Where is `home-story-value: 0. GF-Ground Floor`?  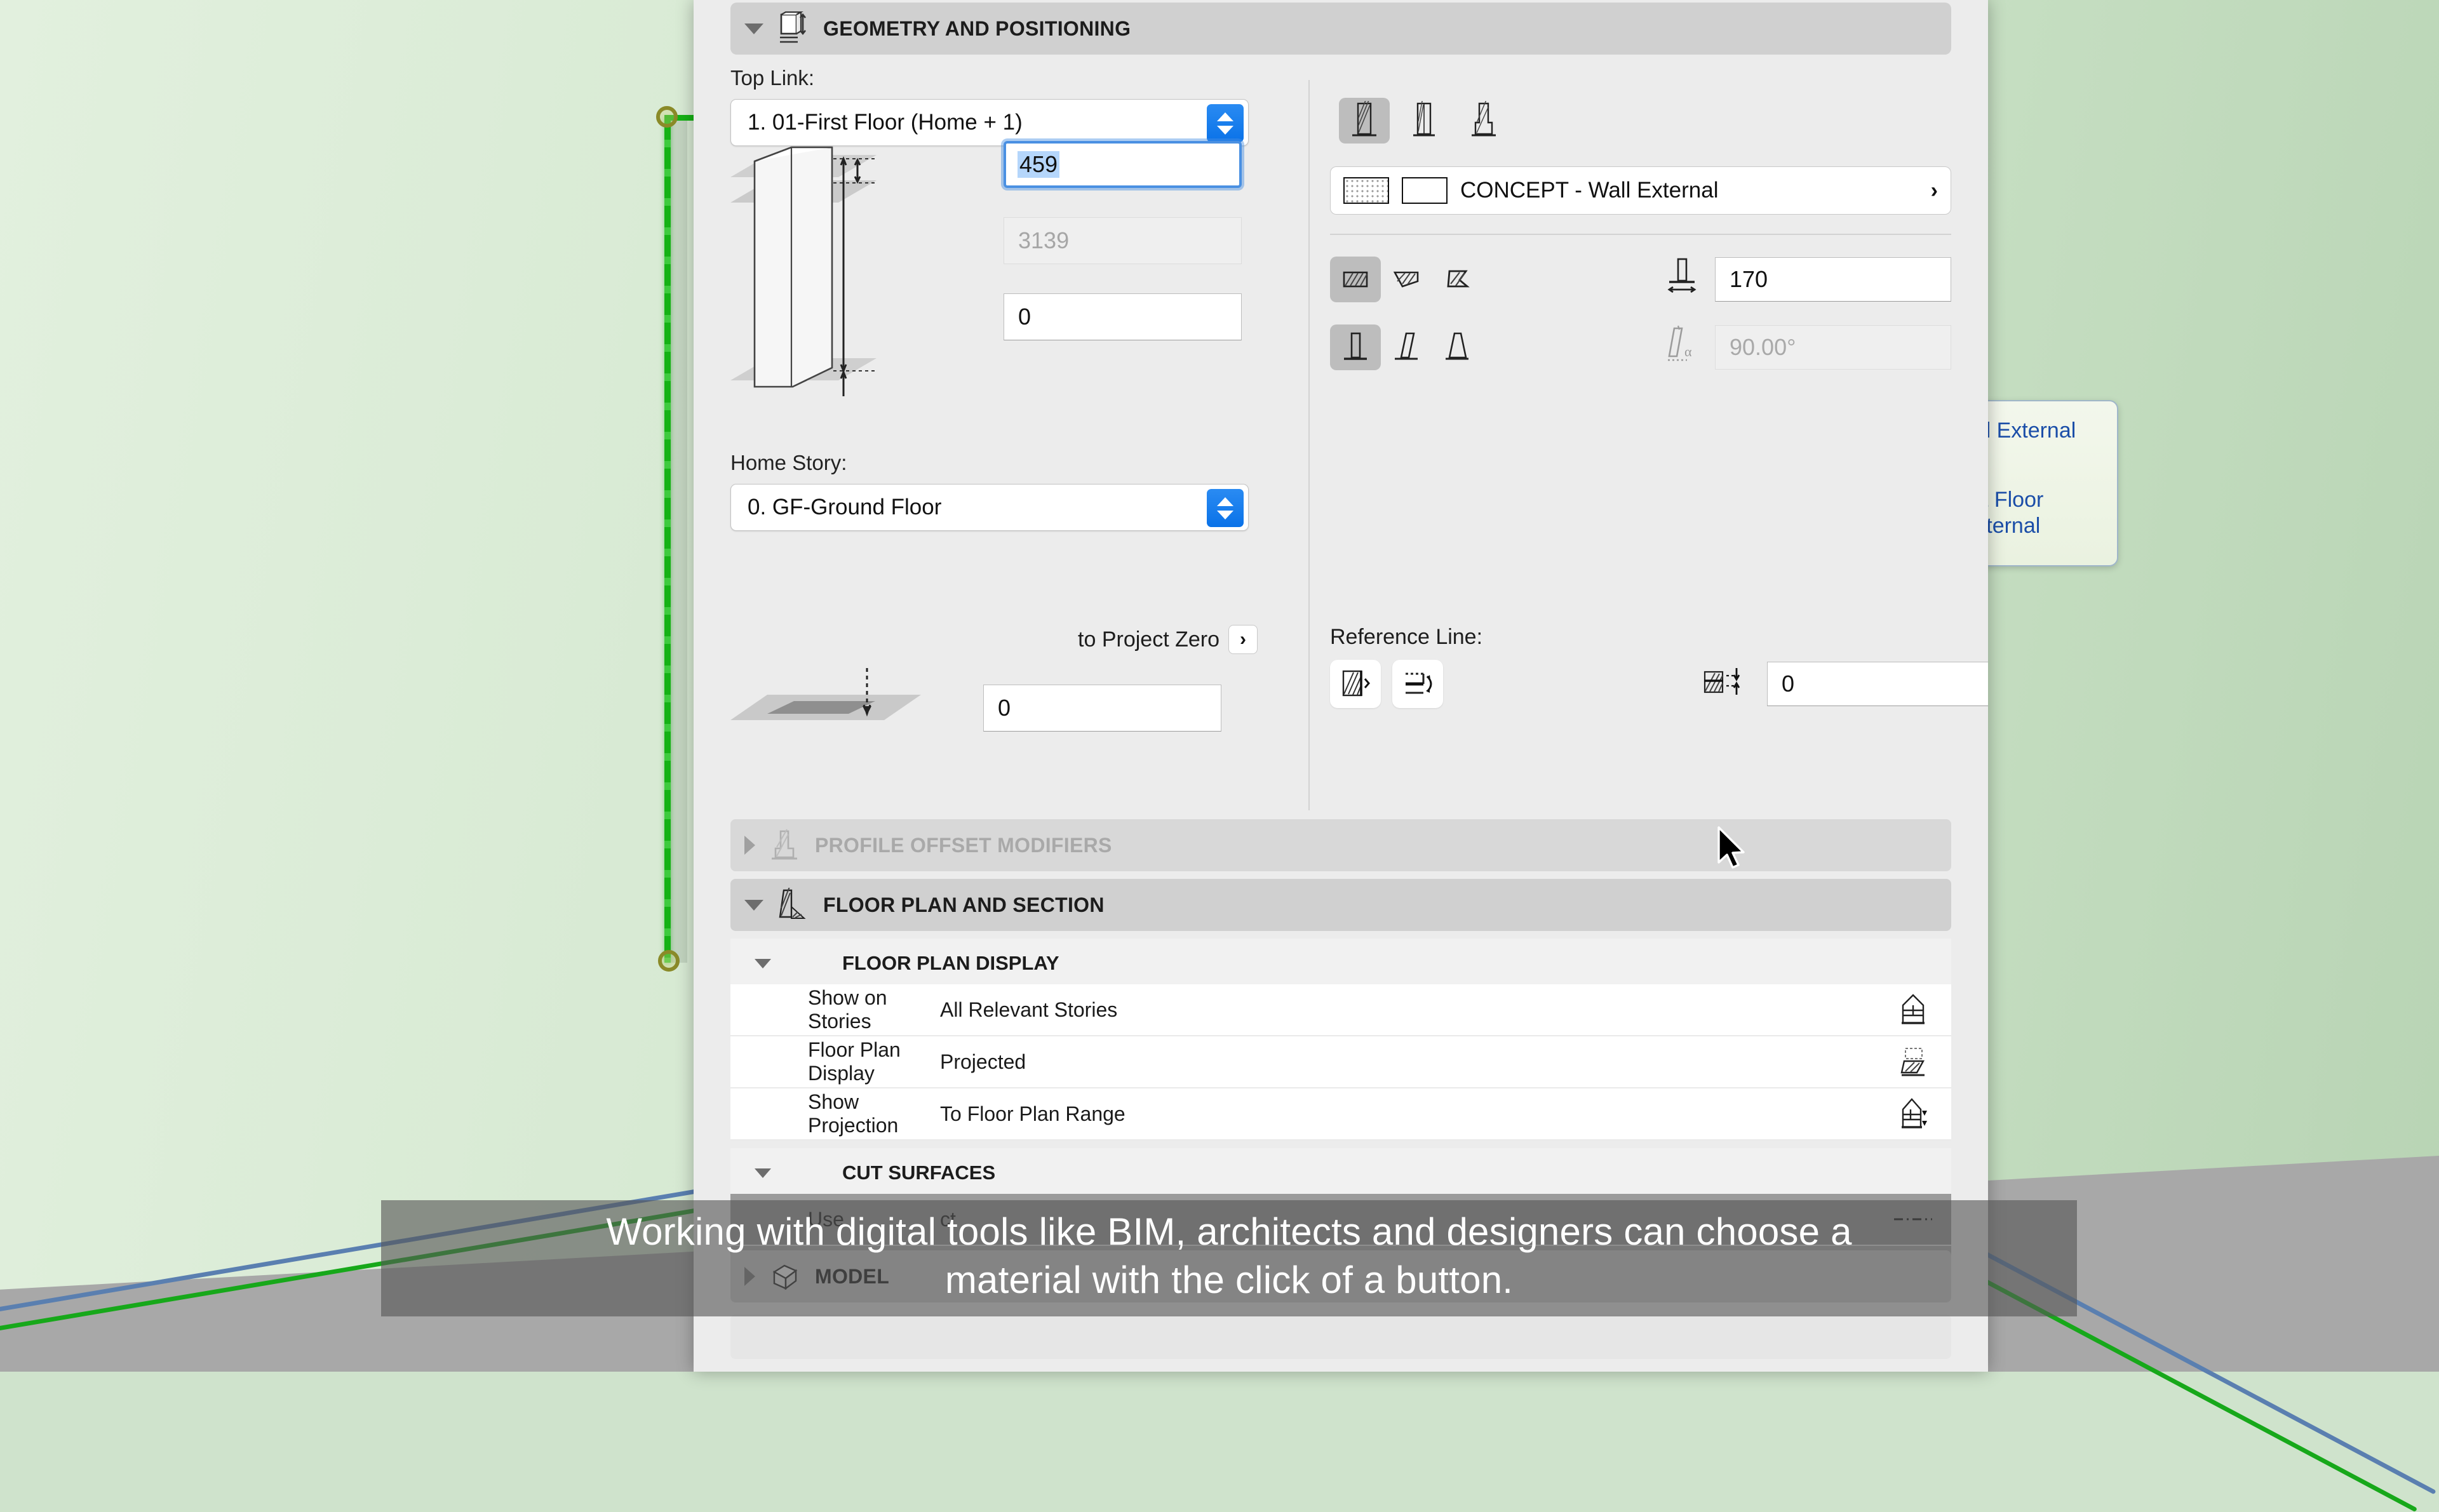 home-story-value: 0. GF-Ground Floor is located at coordinates (844, 507).